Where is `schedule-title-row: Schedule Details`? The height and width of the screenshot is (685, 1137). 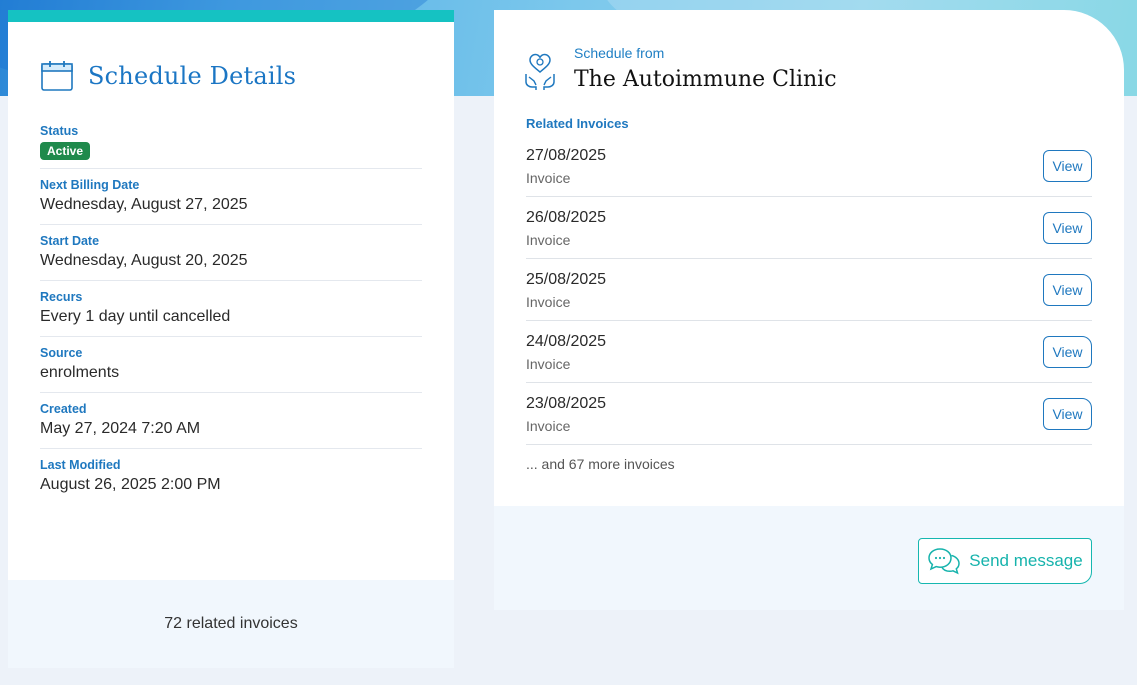
schedule-title-row: Schedule Details is located at coordinates (231, 76).